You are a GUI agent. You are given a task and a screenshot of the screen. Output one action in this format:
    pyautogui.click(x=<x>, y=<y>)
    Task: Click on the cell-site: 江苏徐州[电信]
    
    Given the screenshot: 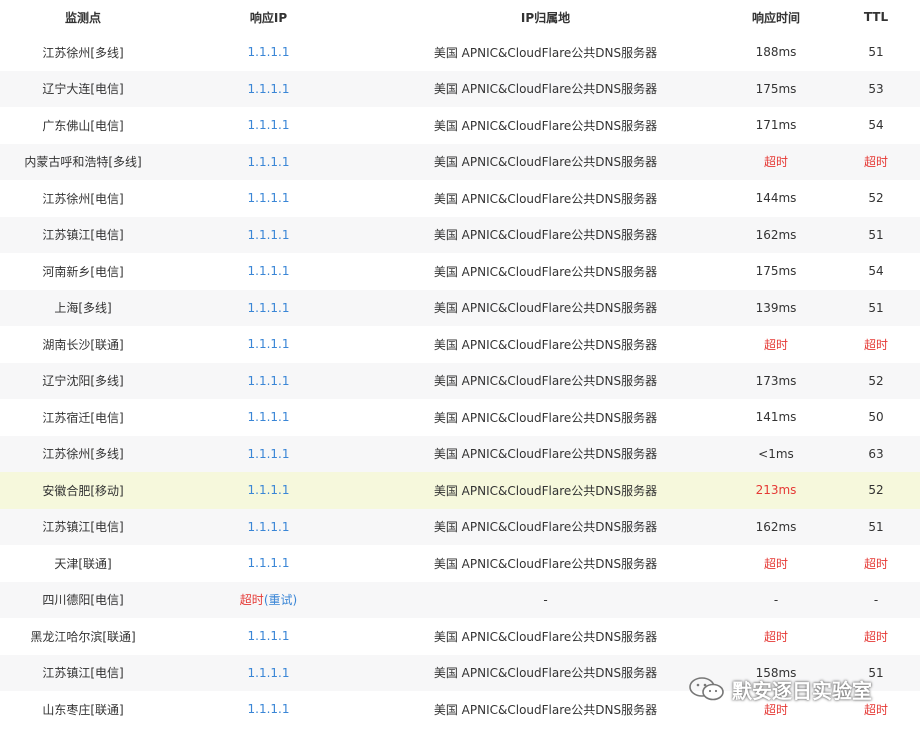 What is the action you would take?
    pyautogui.click(x=83, y=198)
    